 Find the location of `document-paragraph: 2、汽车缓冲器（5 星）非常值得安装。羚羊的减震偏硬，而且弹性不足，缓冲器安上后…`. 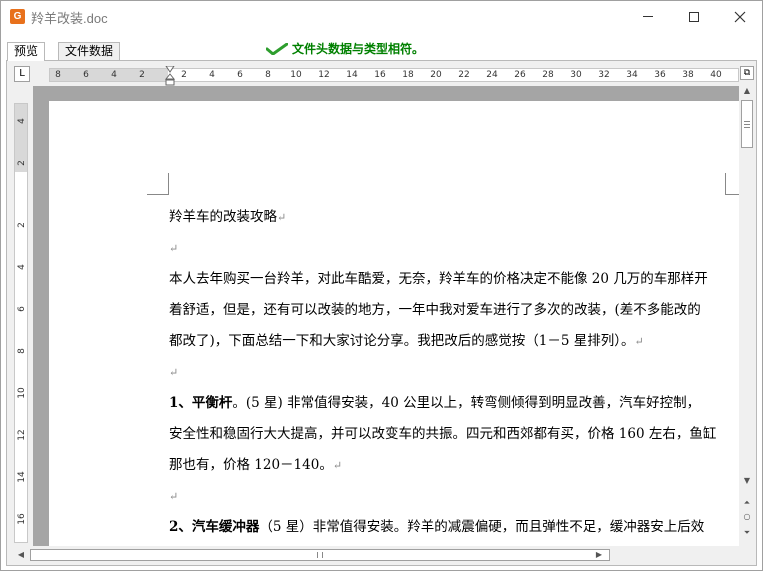

document-paragraph: 2、汽车缓冲器（5 星）非常值得安装。羚羊的减震偏硬，而且弹性不足，缓冲器安上后… is located at coordinates (449, 527).